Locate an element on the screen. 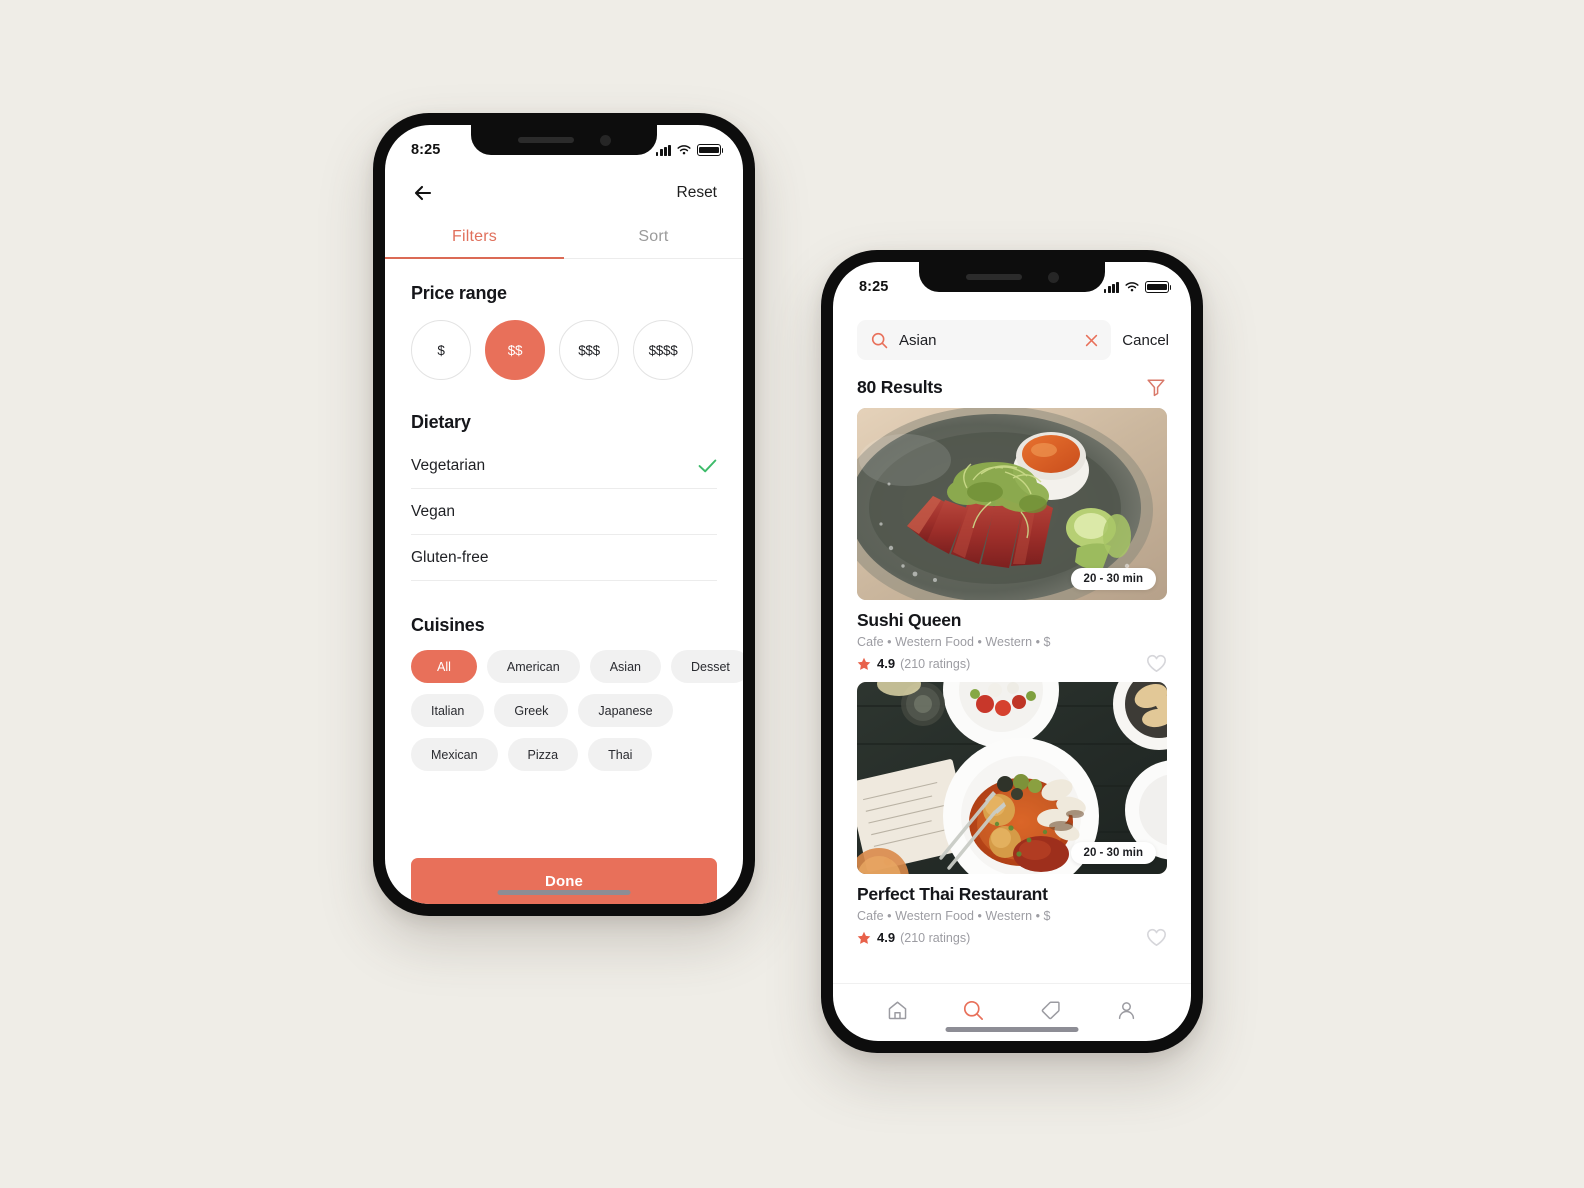 This screenshot has width=1584, height=1188. price-option-1: $ is located at coordinates (441, 350).